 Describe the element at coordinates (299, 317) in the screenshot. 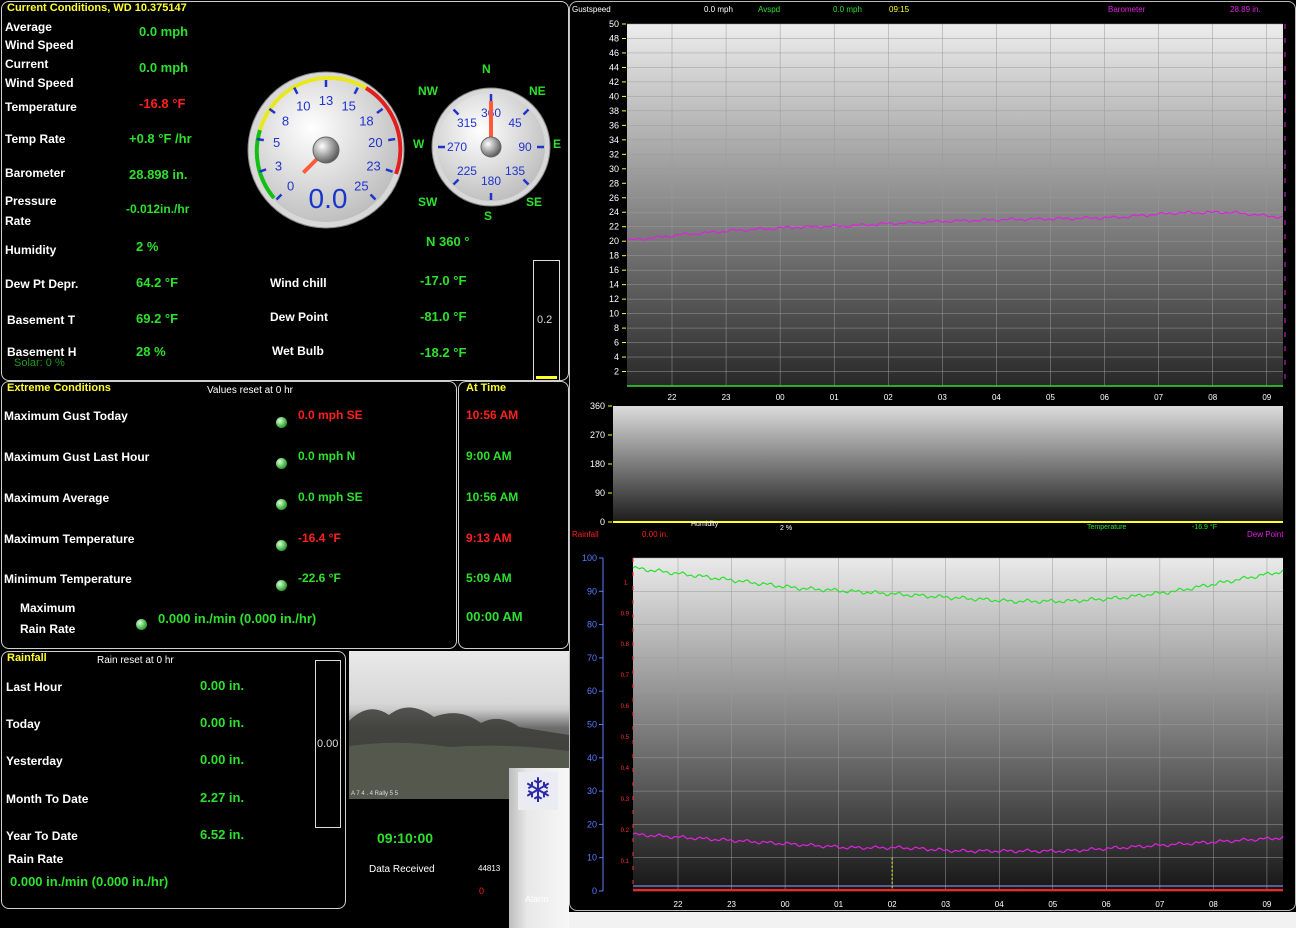

I see `dew-point-label: Dew Point` at that location.